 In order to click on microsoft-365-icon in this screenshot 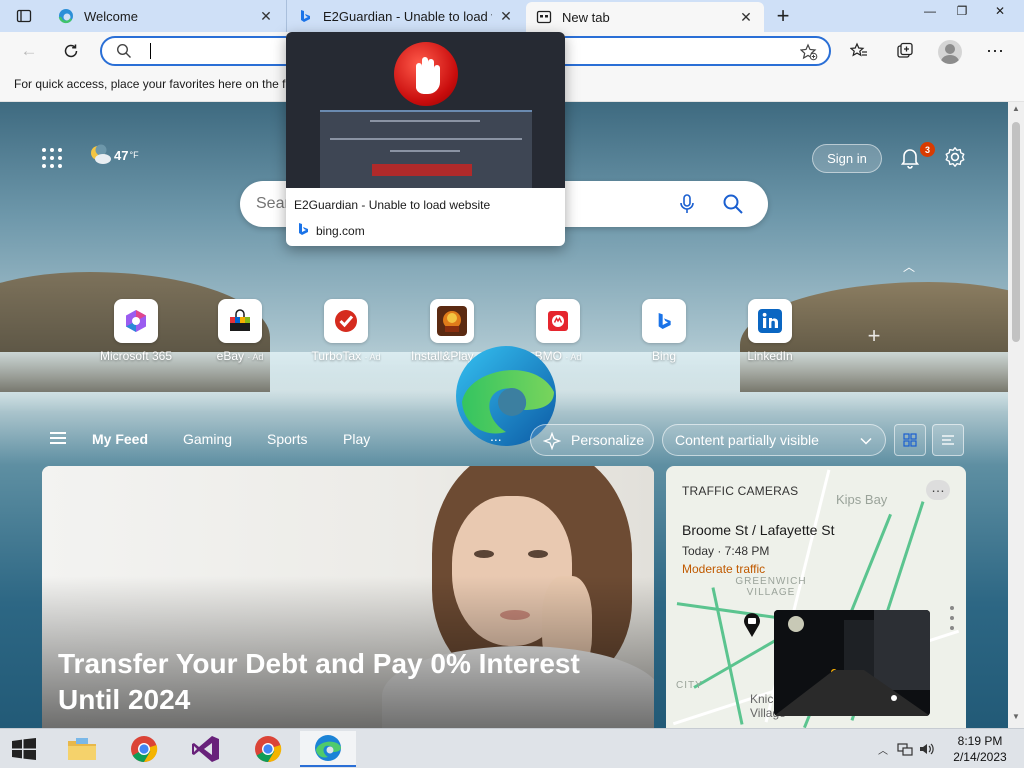, I will do `click(136, 321)`.